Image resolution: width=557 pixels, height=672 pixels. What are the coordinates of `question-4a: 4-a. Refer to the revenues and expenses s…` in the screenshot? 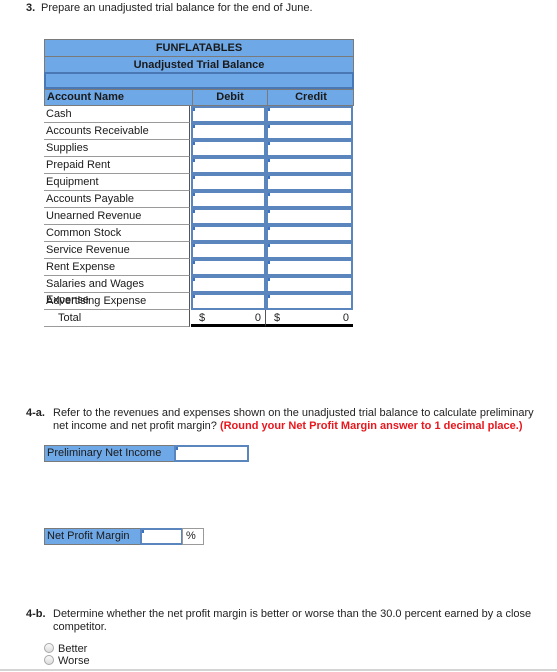 It's located at (280, 420).